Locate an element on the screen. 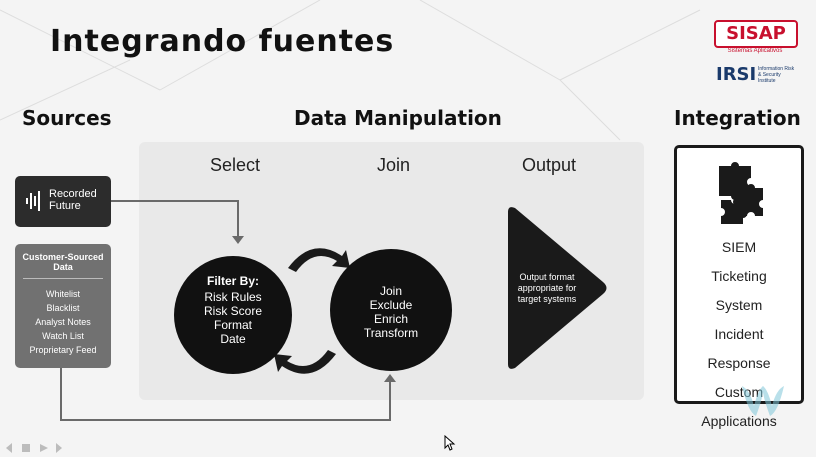  list-item: Analyst Notes is located at coordinates (63, 322).